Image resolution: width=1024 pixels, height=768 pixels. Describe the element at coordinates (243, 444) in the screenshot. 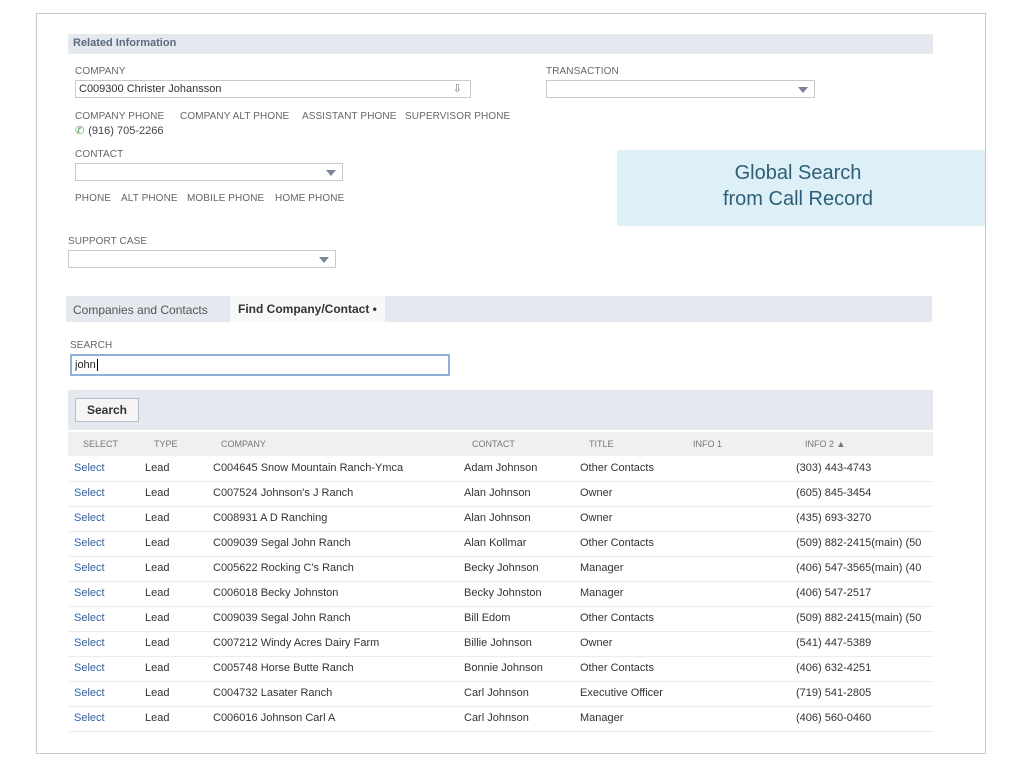

I see `column-header-company: COMPANY` at that location.